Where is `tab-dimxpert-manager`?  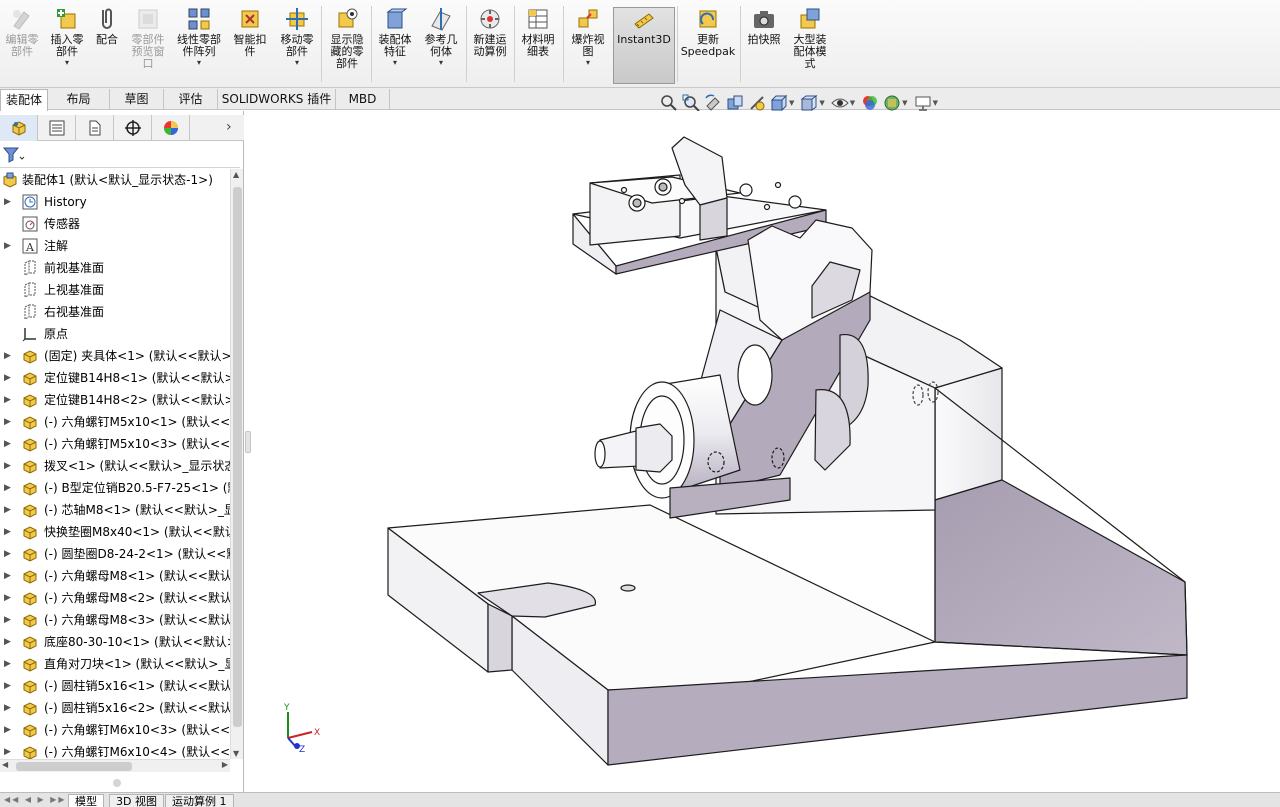 tab-dimxpert-manager is located at coordinates (133, 128).